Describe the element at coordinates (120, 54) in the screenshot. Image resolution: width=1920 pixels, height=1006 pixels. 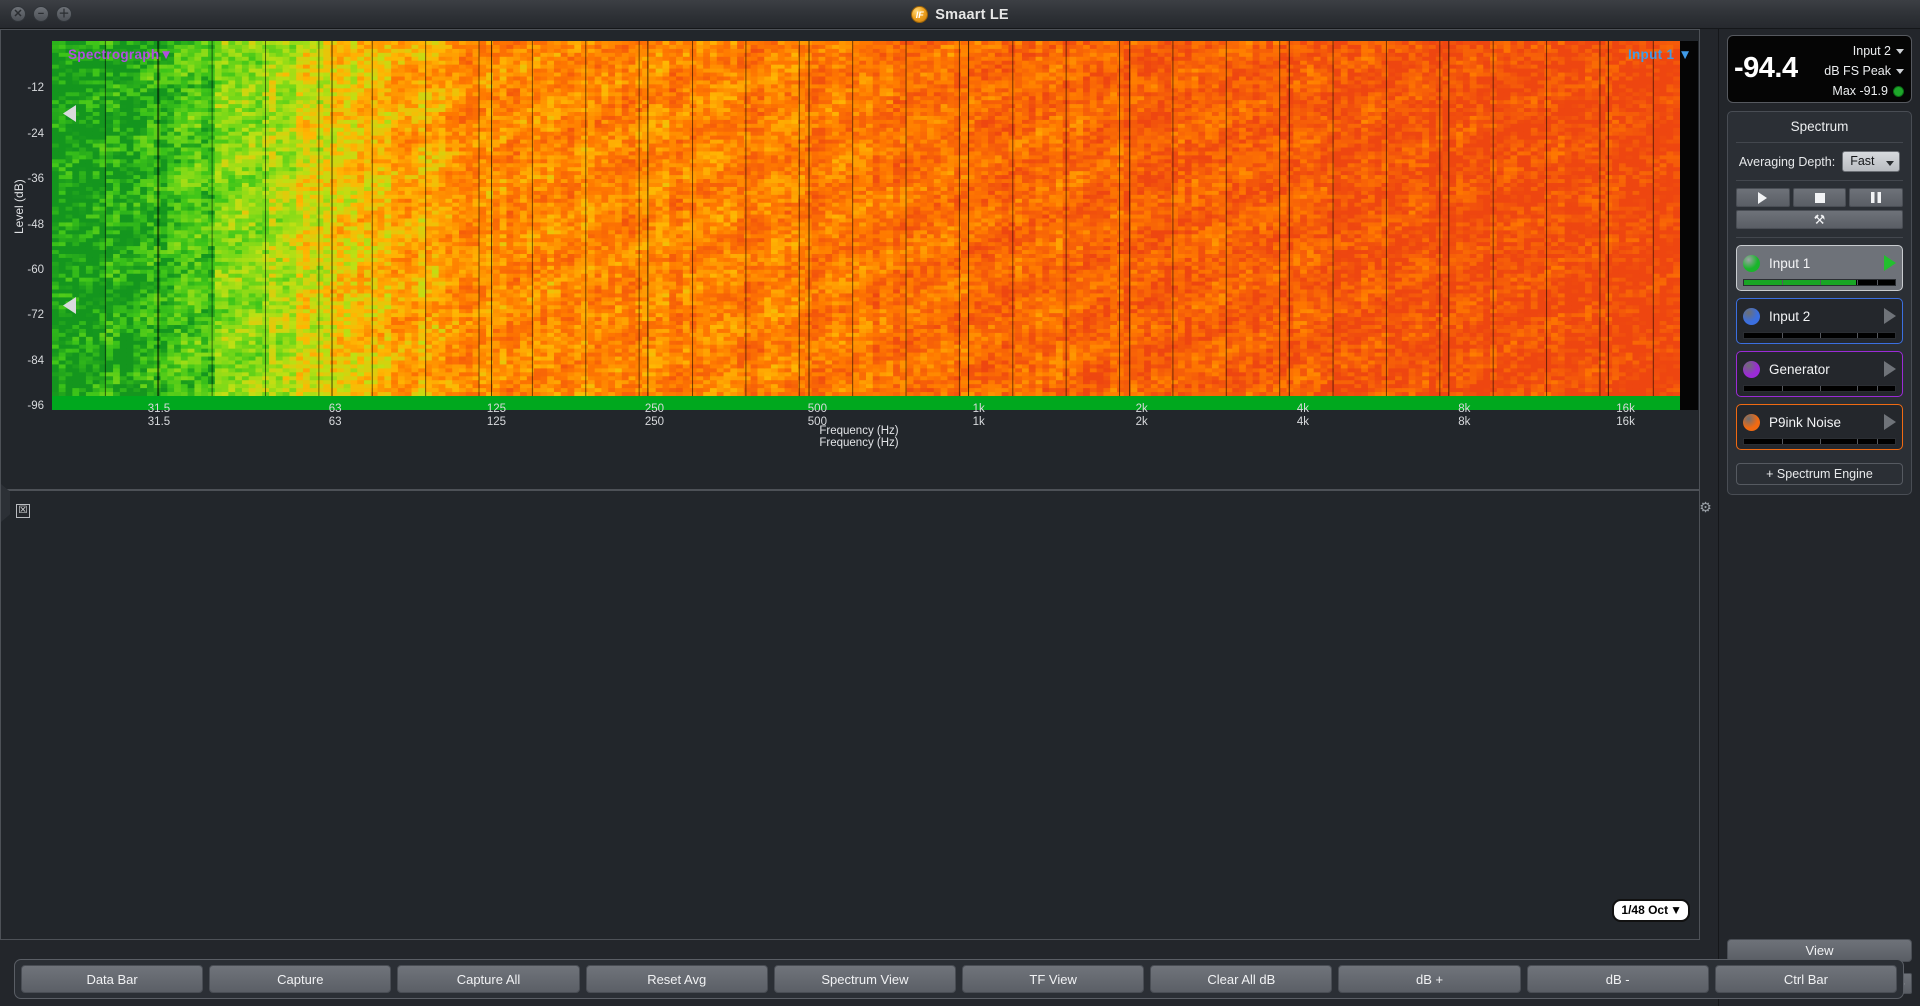
I see `spectrograph-mode-label: Spectrograph▼` at that location.